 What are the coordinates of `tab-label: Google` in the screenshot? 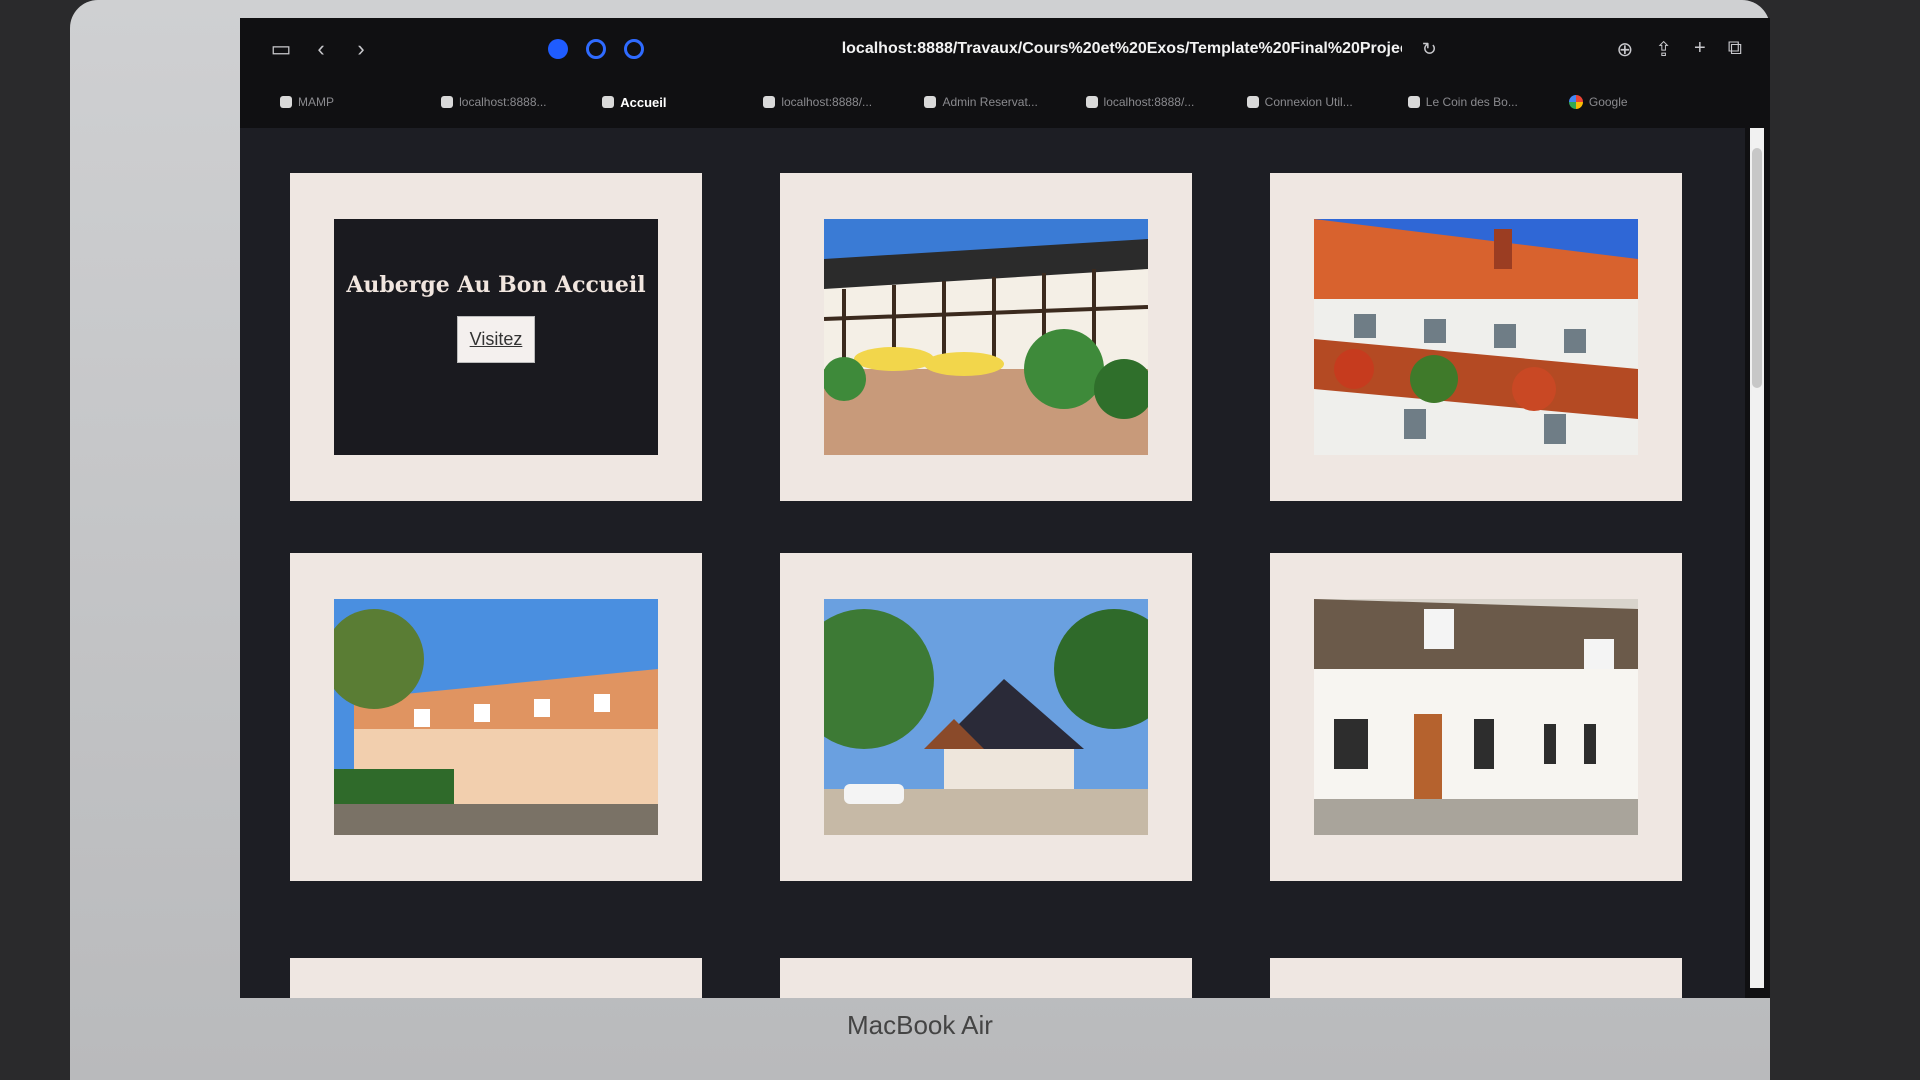 It's located at (1608, 102).